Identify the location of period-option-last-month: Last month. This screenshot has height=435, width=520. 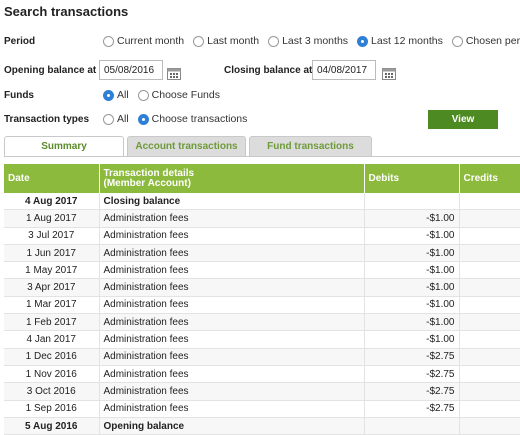
(226, 41).